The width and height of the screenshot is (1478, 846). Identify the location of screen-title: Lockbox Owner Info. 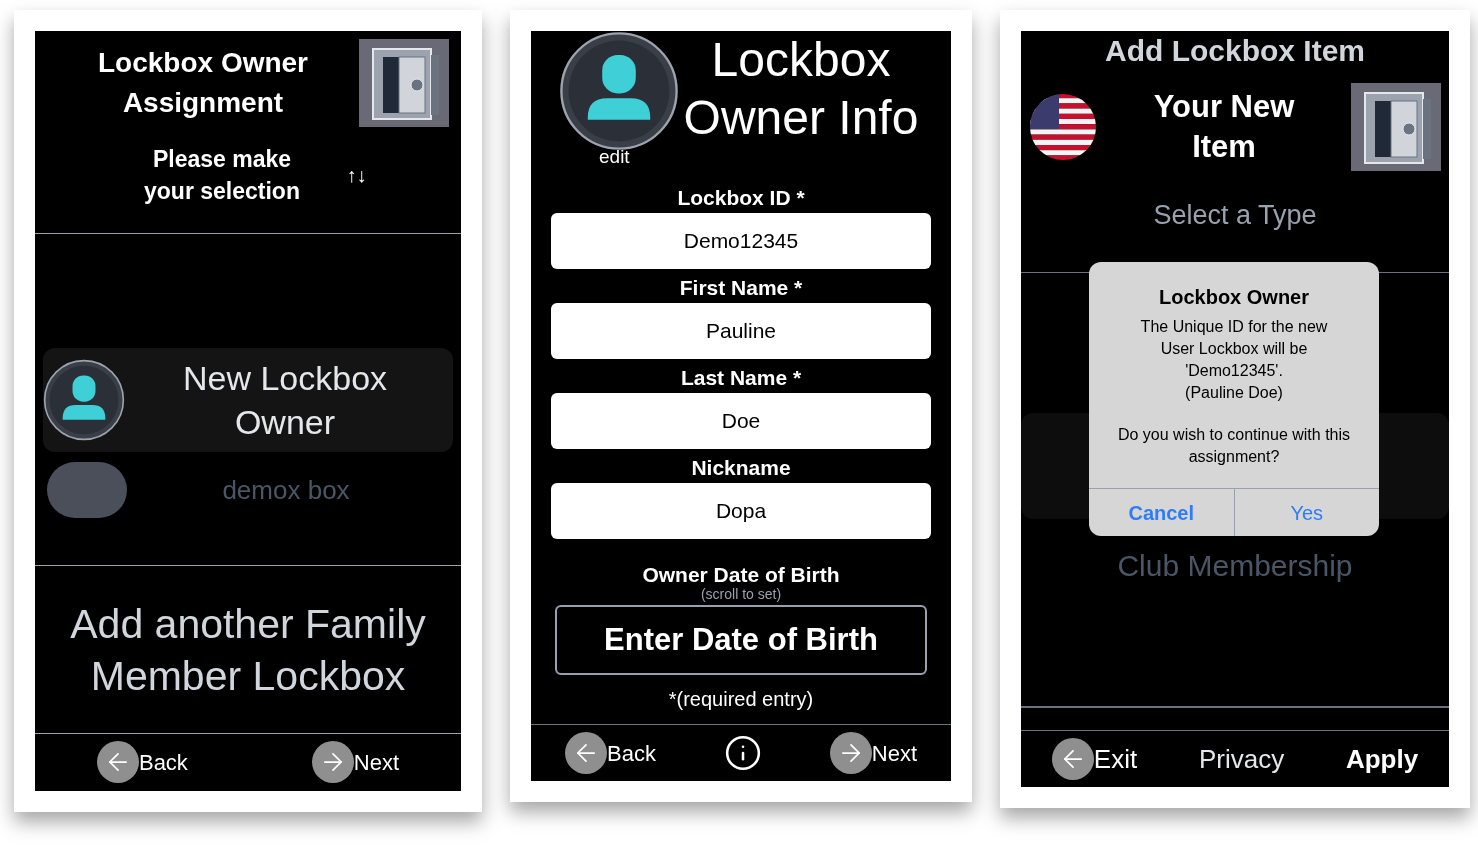
(801, 89).